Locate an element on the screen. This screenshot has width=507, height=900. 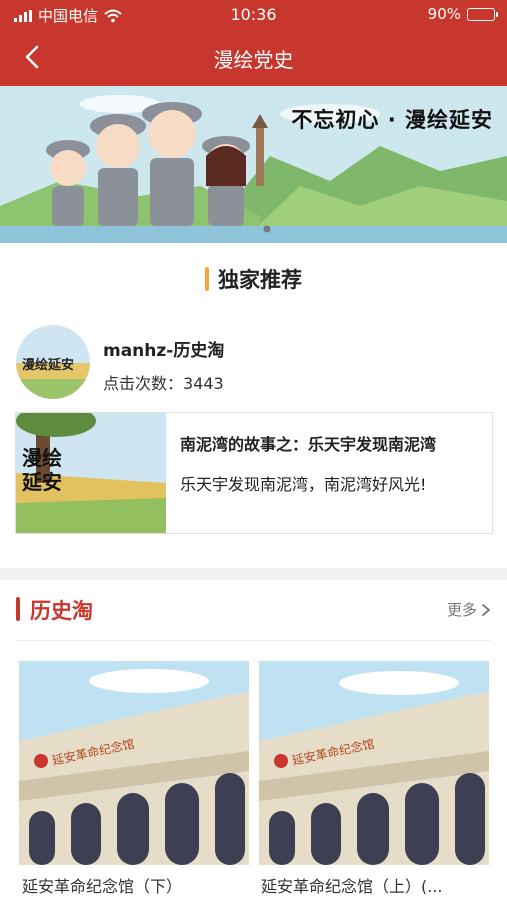
history-thumbnail-2: 延安革命纪念馆 is located at coordinates (374, 763).